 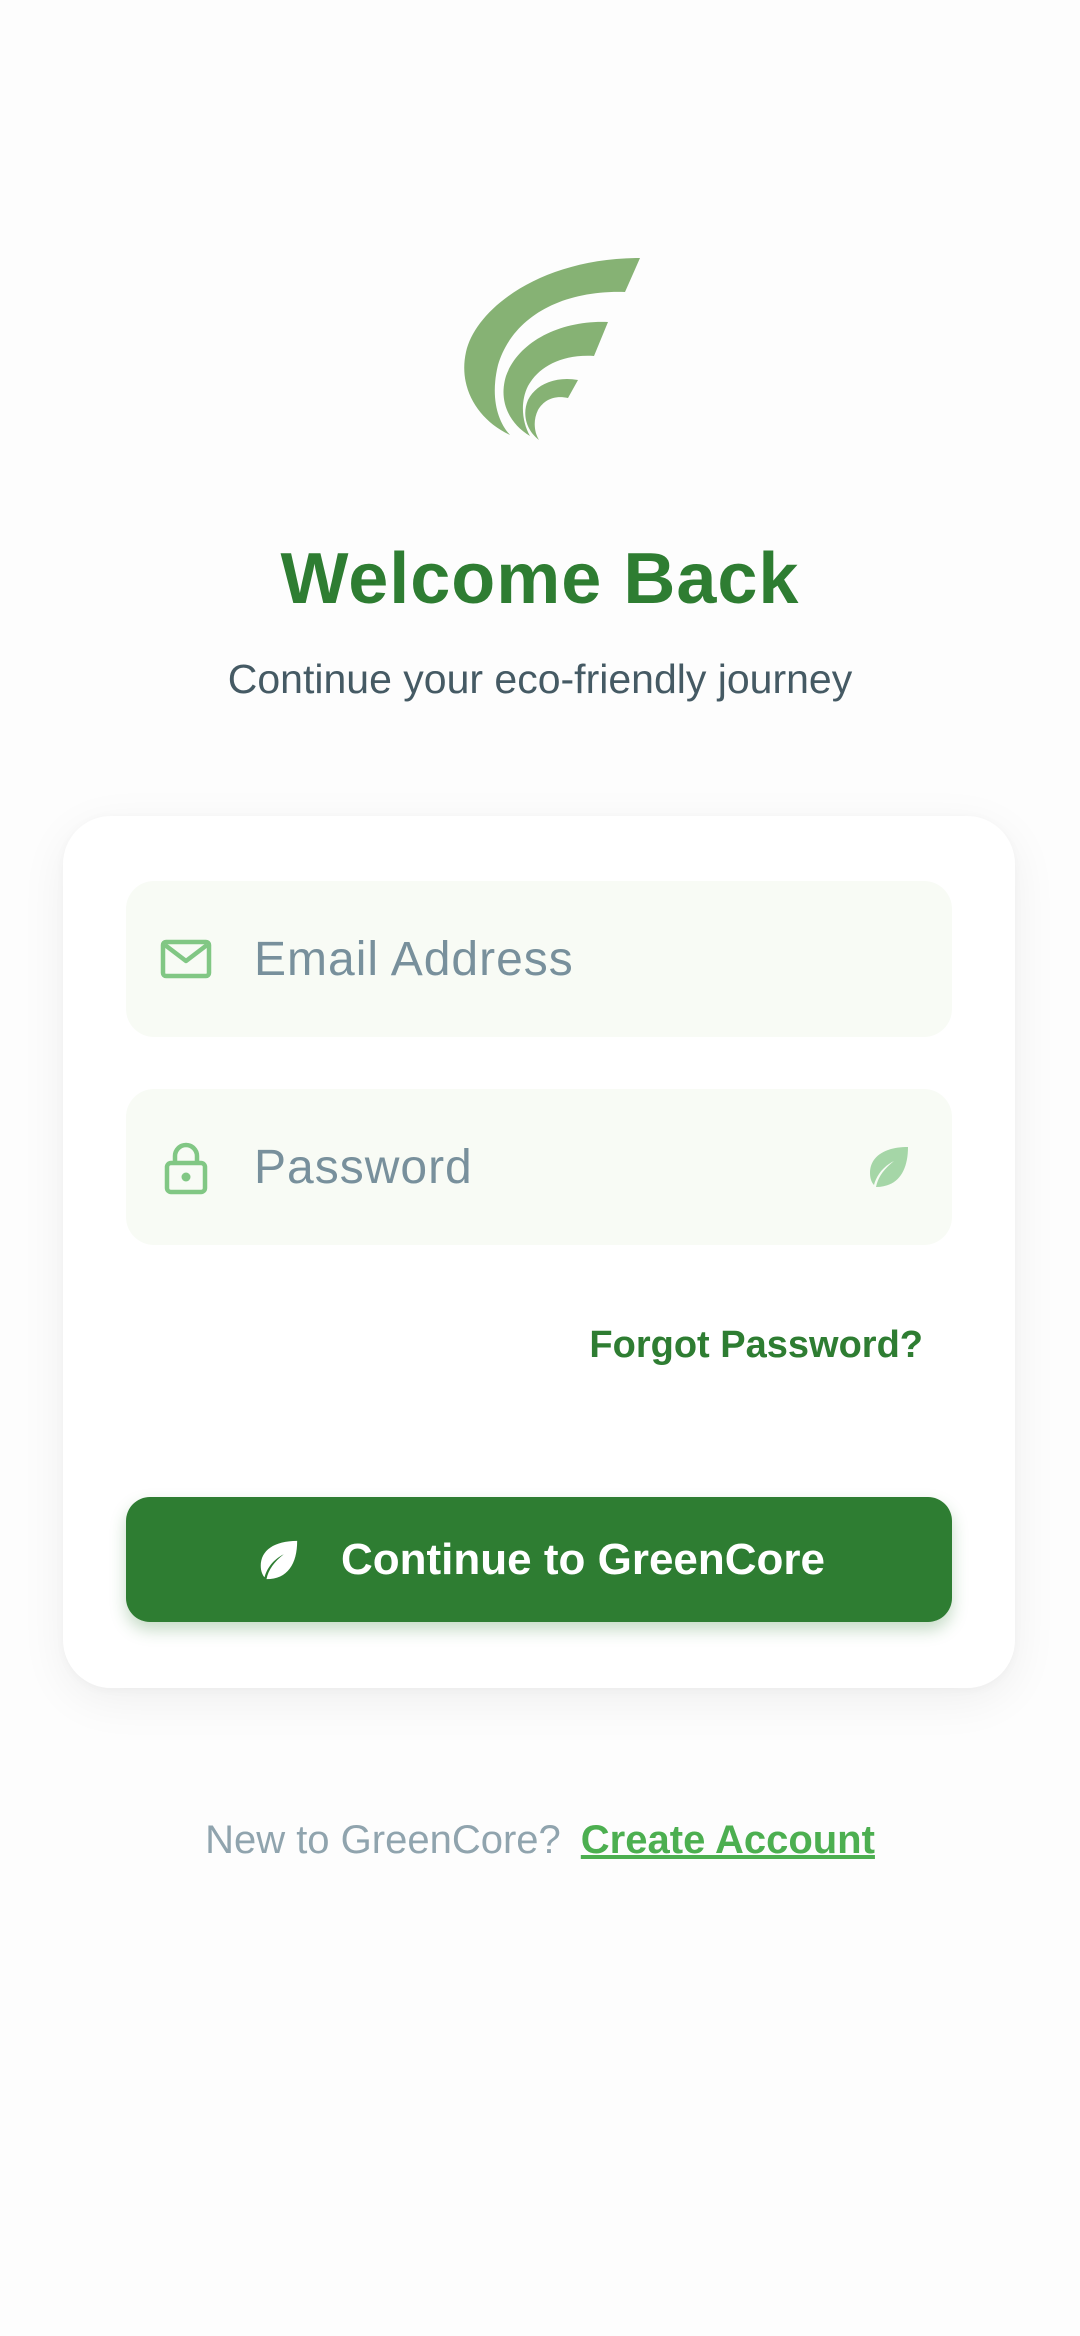 I want to click on password-field, so click(x=539, y=1167).